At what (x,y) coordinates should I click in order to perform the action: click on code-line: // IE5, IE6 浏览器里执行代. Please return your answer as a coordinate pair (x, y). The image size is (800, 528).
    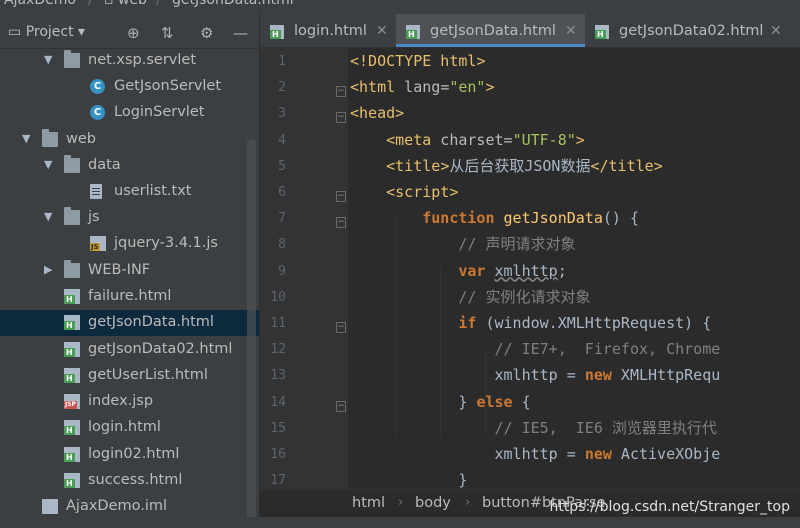
    Looking at the image, I should click on (605, 427).